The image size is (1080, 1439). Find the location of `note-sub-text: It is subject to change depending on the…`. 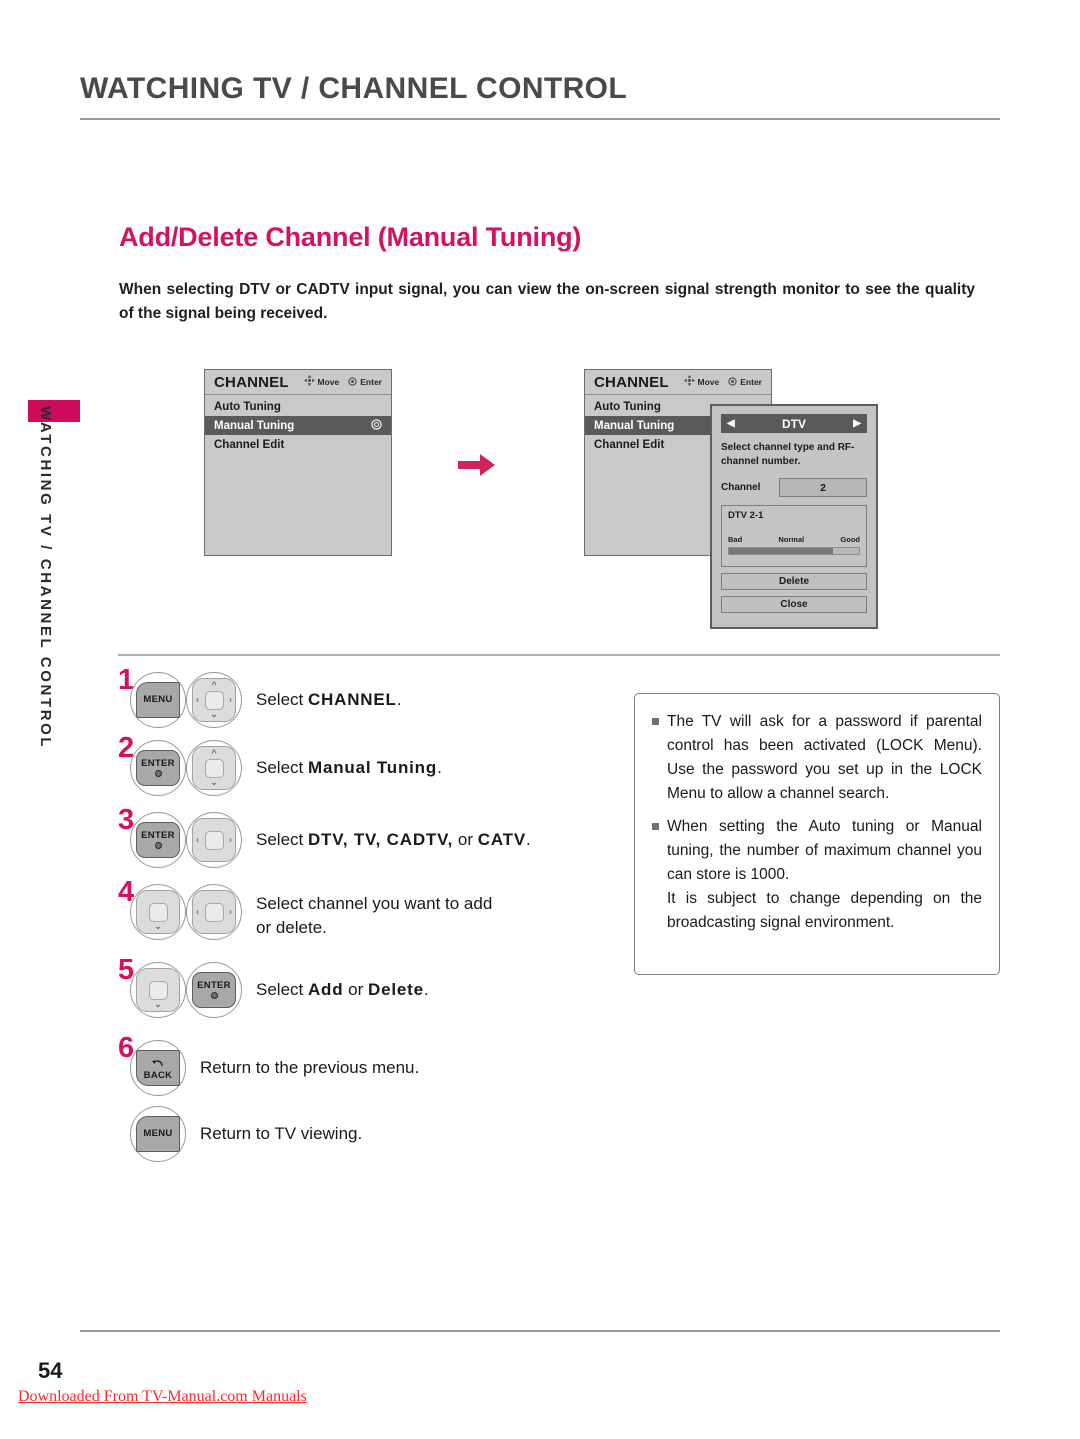

note-sub-text: It is subject to change depending on the… is located at coordinates (824, 910).